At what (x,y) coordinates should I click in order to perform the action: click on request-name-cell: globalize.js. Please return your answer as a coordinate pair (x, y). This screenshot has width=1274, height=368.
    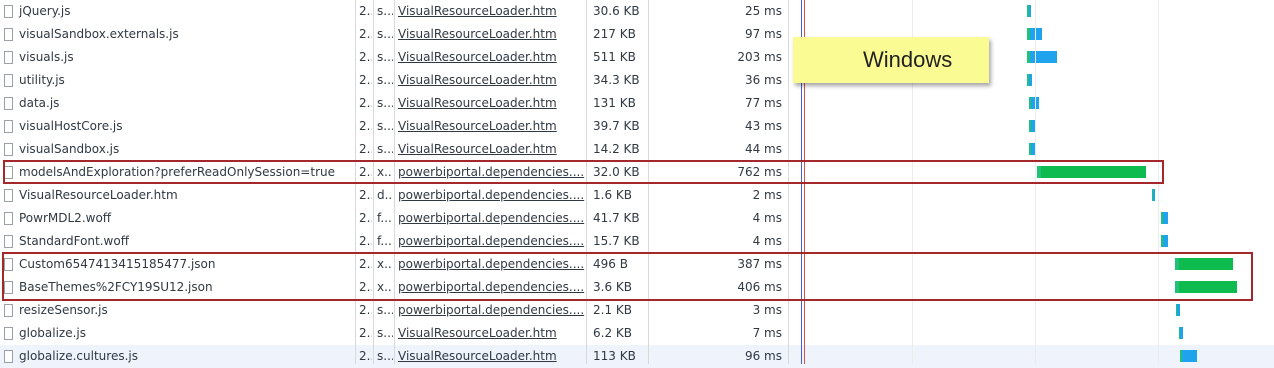
    Looking at the image, I should click on (176, 333).